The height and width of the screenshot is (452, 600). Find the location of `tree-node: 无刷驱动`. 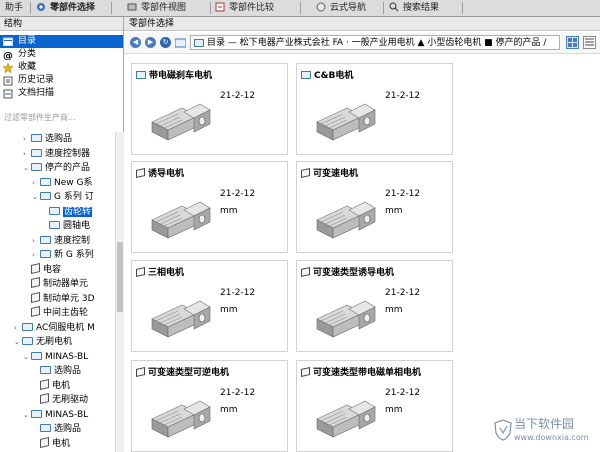

tree-node: 无刷驱动 is located at coordinates (60, 400).